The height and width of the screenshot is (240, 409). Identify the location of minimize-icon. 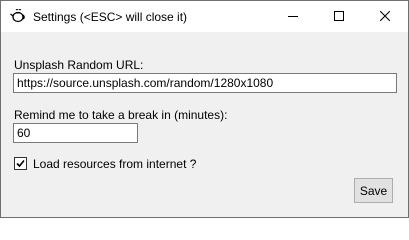
(293, 17).